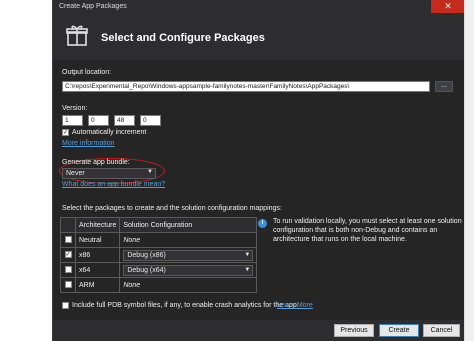 This screenshot has height=341, width=474. Describe the element at coordinates (97, 270) in the screenshot. I see `architecture-cell: x64` at that location.